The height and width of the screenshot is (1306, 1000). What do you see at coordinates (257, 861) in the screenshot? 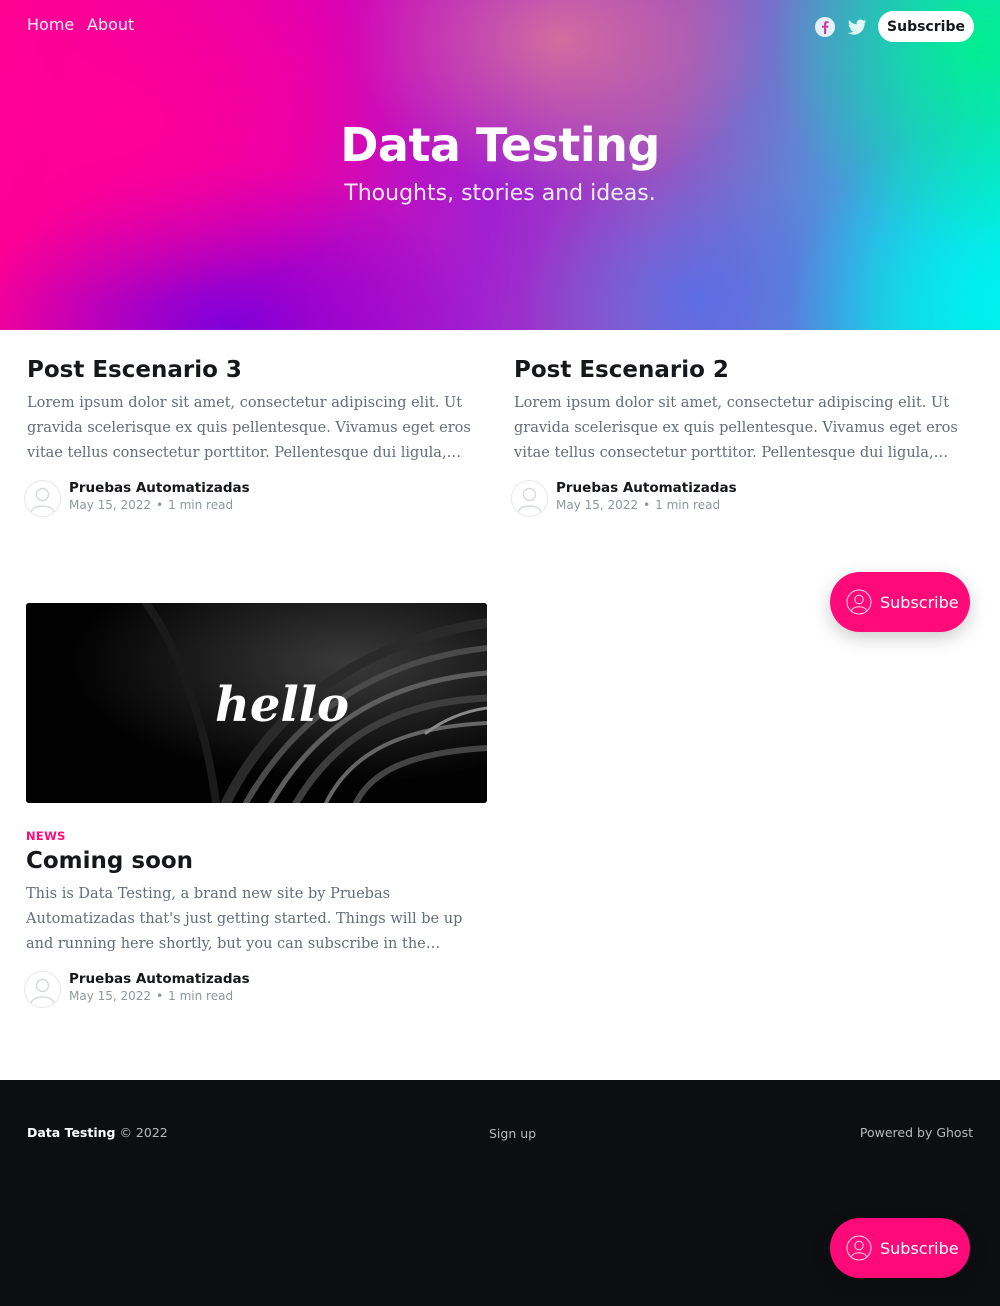
I see `post-title: Coming soon` at bounding box center [257, 861].